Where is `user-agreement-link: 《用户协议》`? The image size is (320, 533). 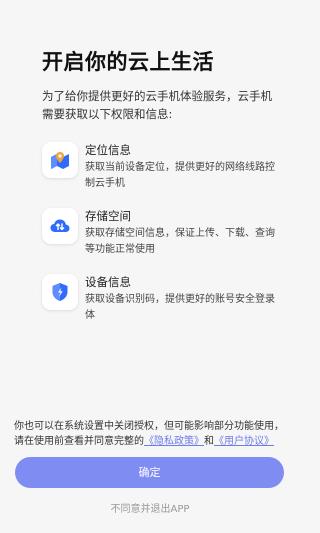 user-agreement-link: 《用户协议》 is located at coordinates (244, 441).